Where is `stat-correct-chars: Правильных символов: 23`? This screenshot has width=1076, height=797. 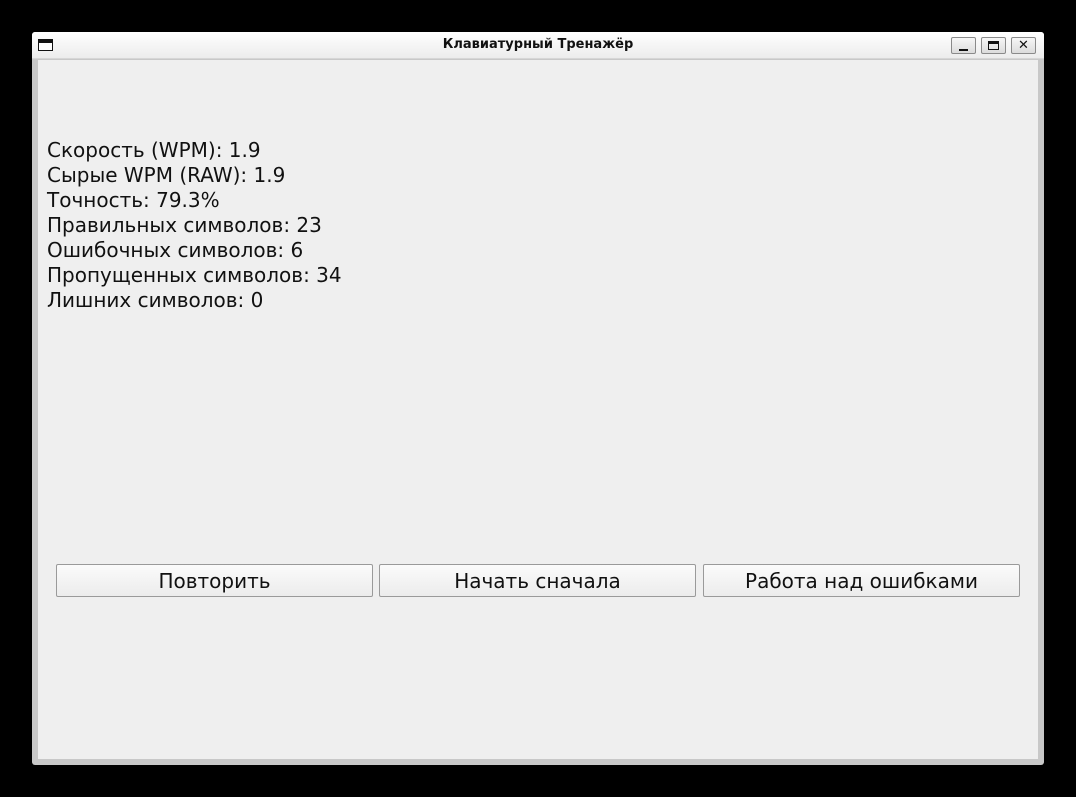 stat-correct-chars: Правильных символов: 23 is located at coordinates (184, 225).